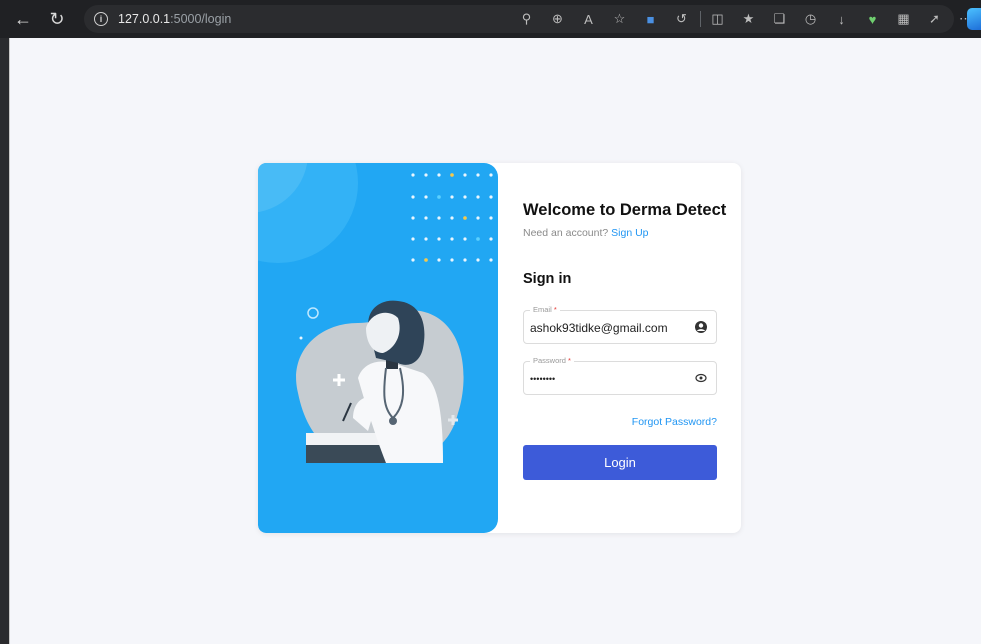  What do you see at coordinates (717, 19) in the screenshot?
I see `split-screen-icon: ◫` at bounding box center [717, 19].